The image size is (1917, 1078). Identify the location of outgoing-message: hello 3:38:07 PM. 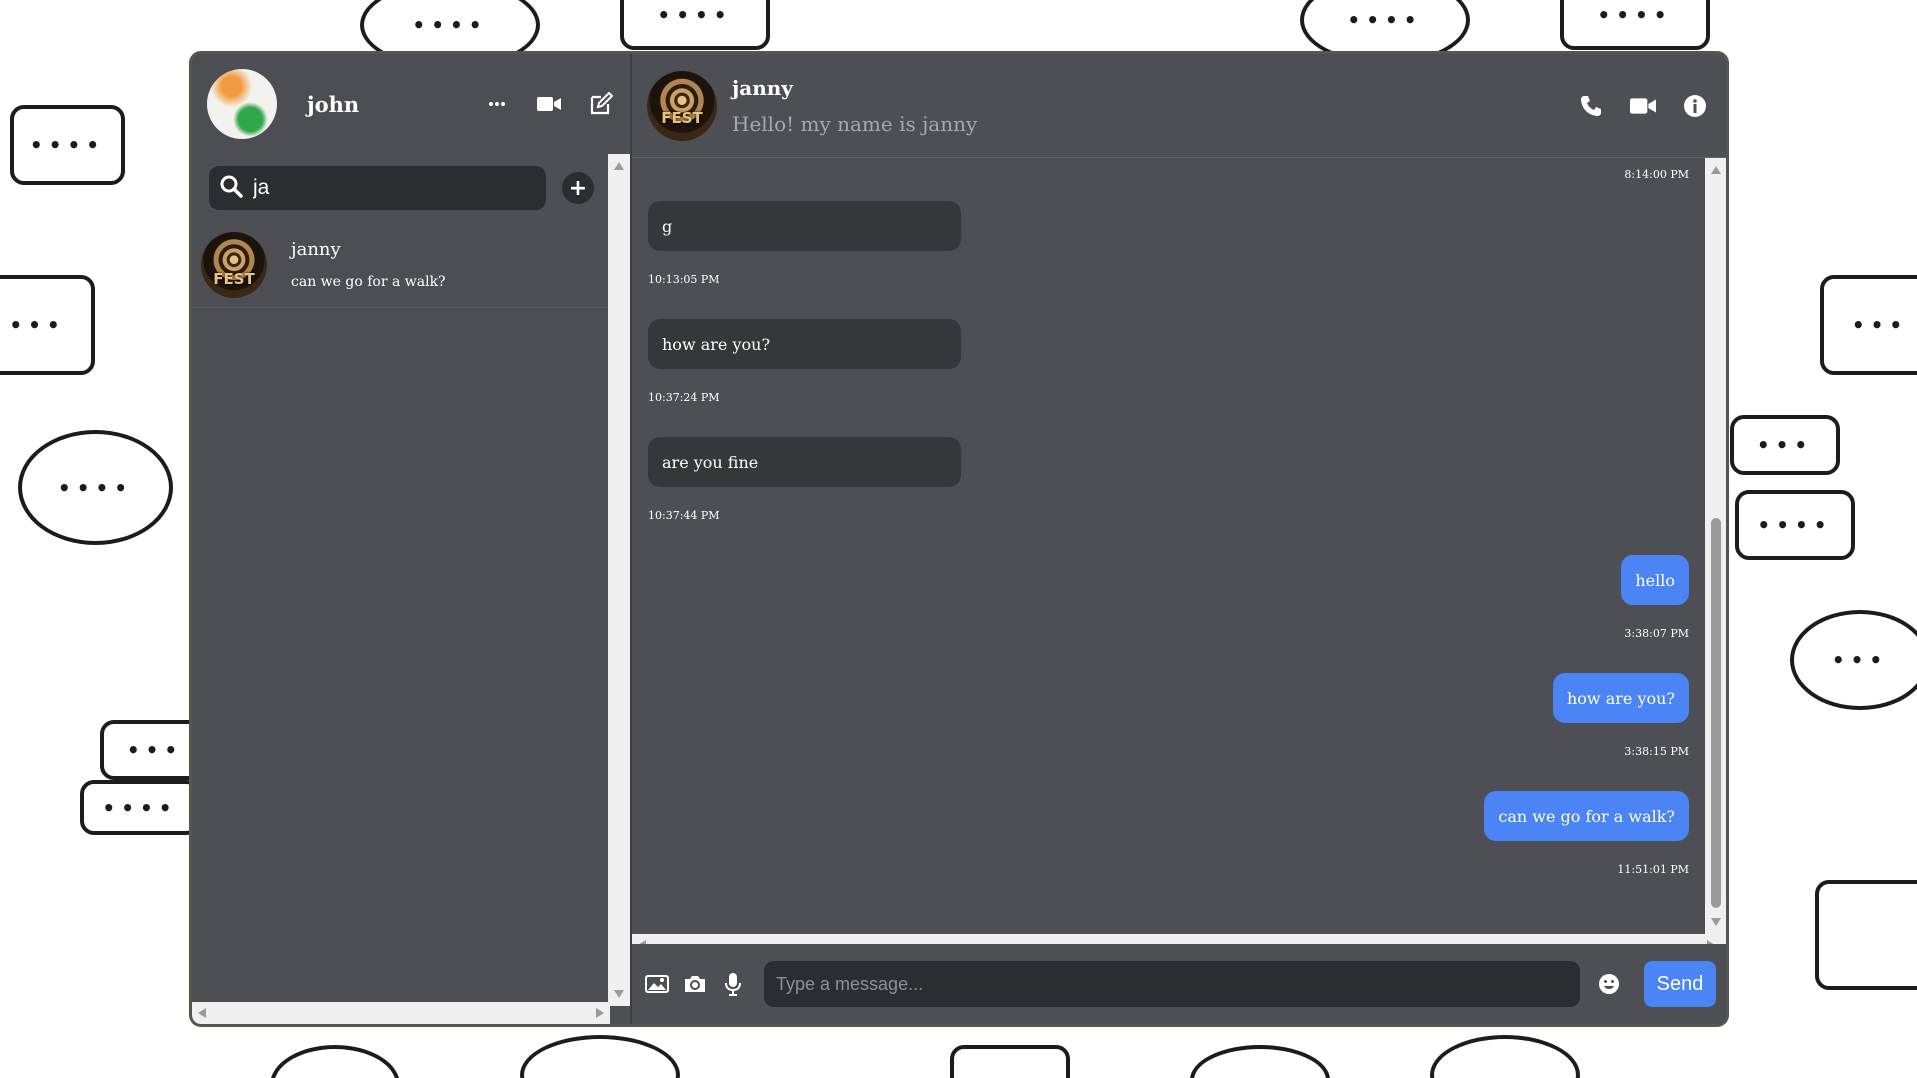
(1168, 614).